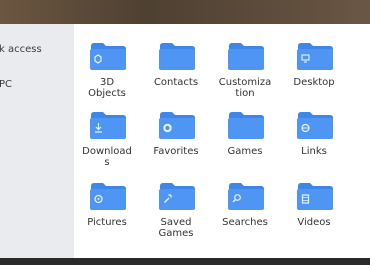  What do you see at coordinates (245, 88) in the screenshot?
I see `folder-label: Customiza tion` at bounding box center [245, 88].